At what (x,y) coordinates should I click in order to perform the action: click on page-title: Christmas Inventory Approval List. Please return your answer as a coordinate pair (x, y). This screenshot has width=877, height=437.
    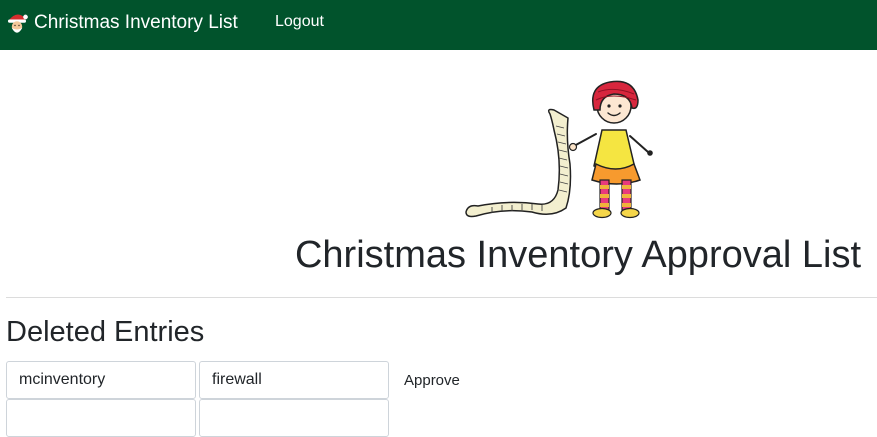
    Looking at the image, I should click on (577, 255).